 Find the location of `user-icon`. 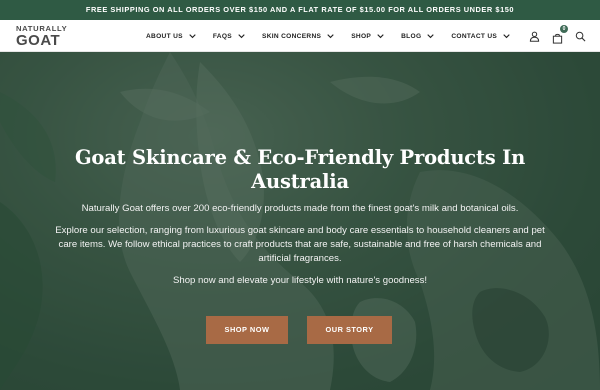

user-icon is located at coordinates (534, 36).